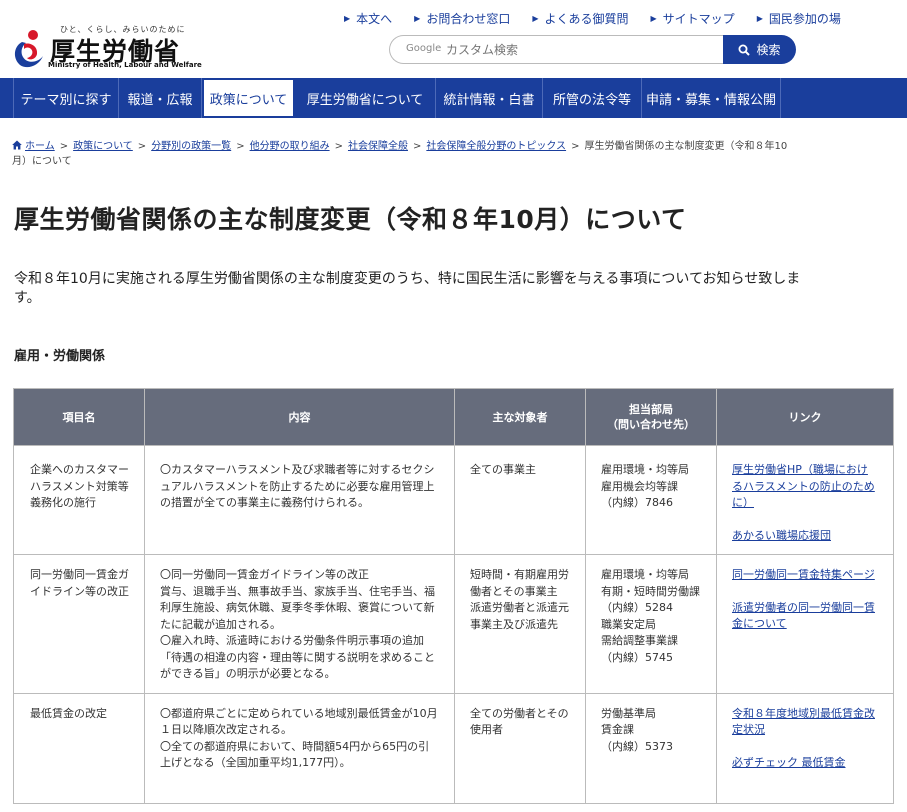 This screenshot has height=812, width=907. I want to click on cell-item: 企業へのカスタマーハラスメント対策等義務化の施行, so click(79, 500).